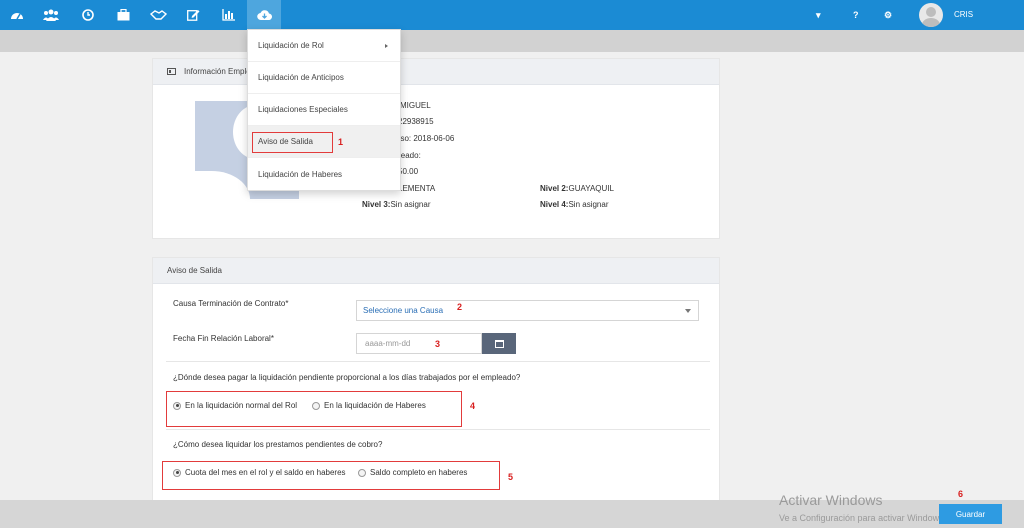 The height and width of the screenshot is (528, 1024). I want to click on calendar-icon, so click(499, 343).